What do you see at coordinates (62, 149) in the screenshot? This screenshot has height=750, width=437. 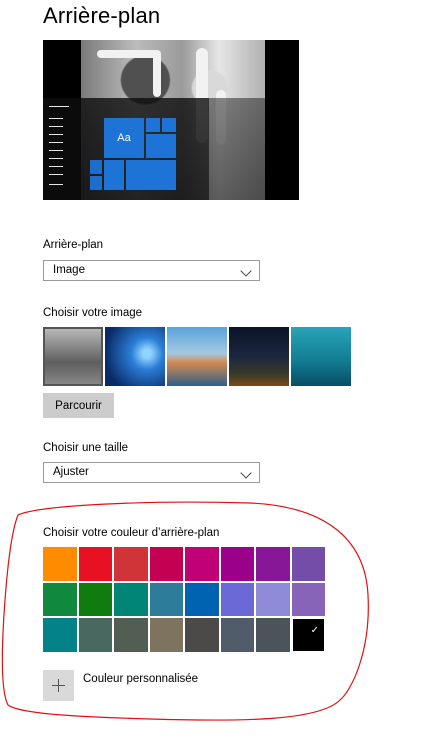 I see `start-menu-list` at bounding box center [62, 149].